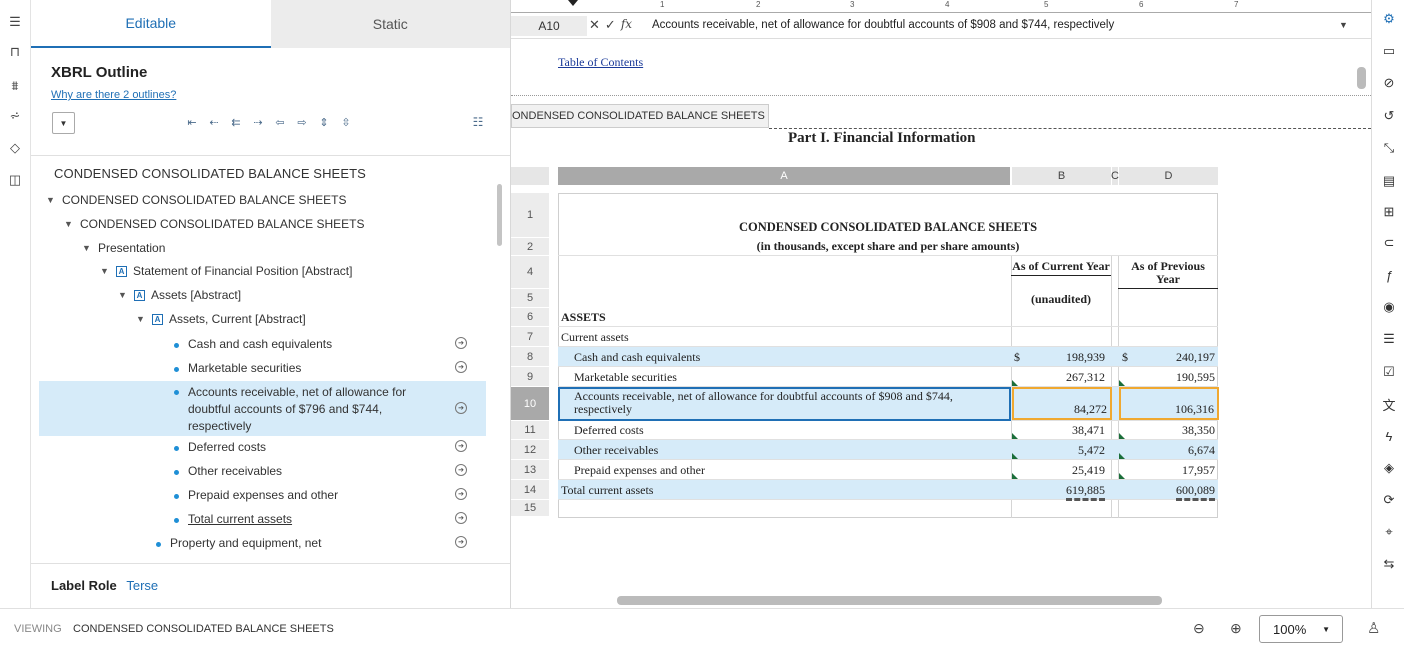 The height and width of the screenshot is (648, 1404). What do you see at coordinates (1389, 243) in the screenshot?
I see `attachment-icon: ⊂` at bounding box center [1389, 243].